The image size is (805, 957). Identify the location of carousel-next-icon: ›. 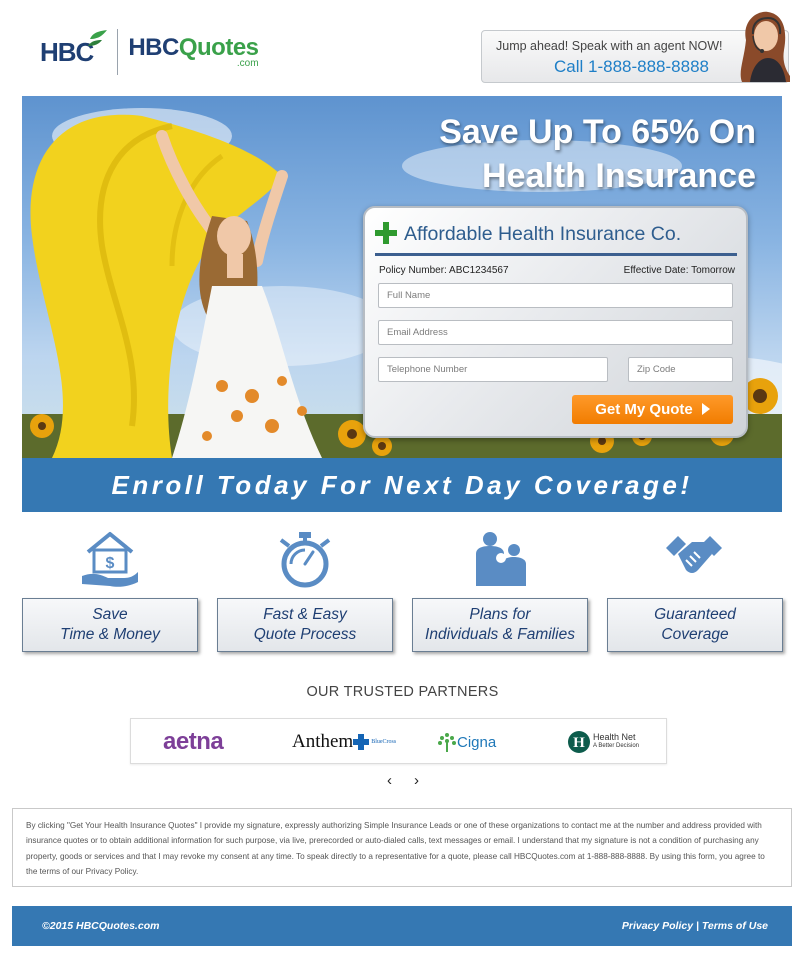
(416, 780).